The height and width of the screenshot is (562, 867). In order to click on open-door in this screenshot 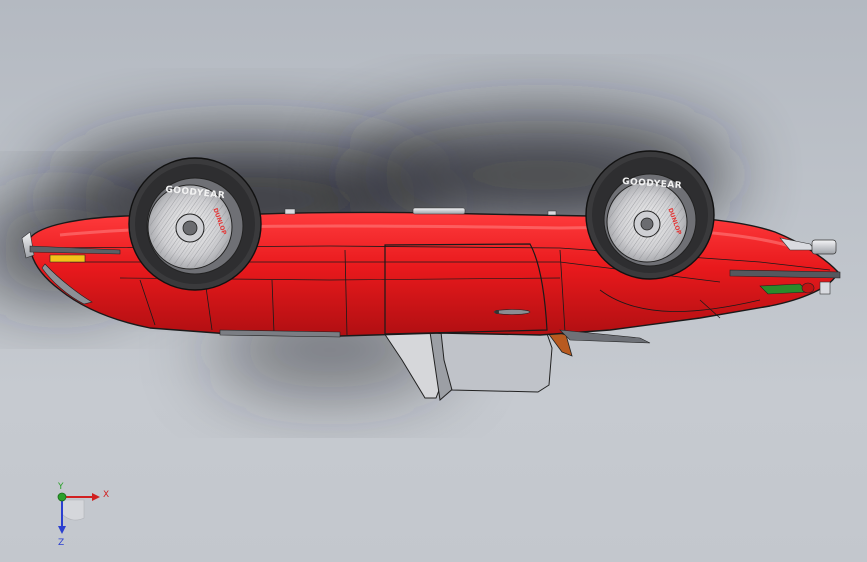, I will do `click(478, 364)`.